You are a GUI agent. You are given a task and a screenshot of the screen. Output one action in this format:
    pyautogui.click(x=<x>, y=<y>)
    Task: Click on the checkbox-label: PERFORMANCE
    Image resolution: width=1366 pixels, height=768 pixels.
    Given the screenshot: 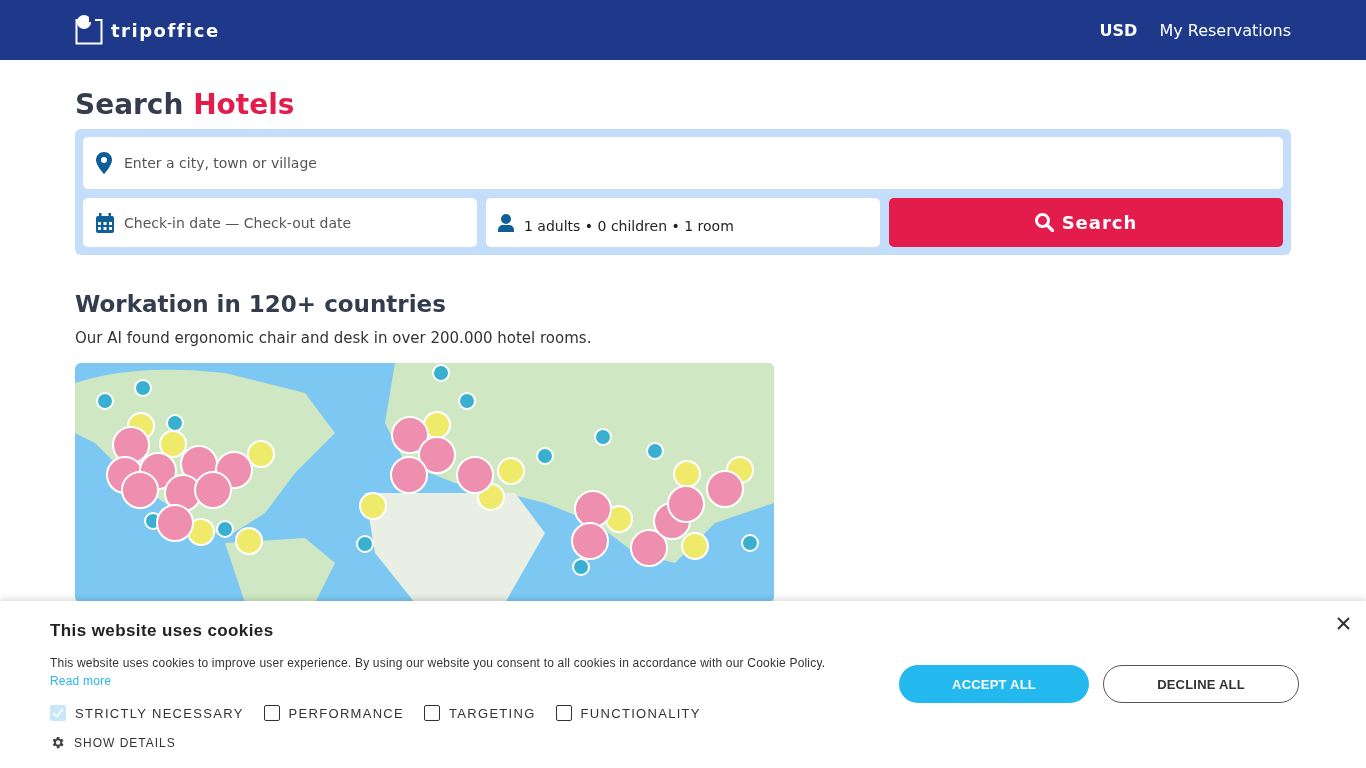 What is the action you would take?
    pyautogui.click(x=346, y=713)
    